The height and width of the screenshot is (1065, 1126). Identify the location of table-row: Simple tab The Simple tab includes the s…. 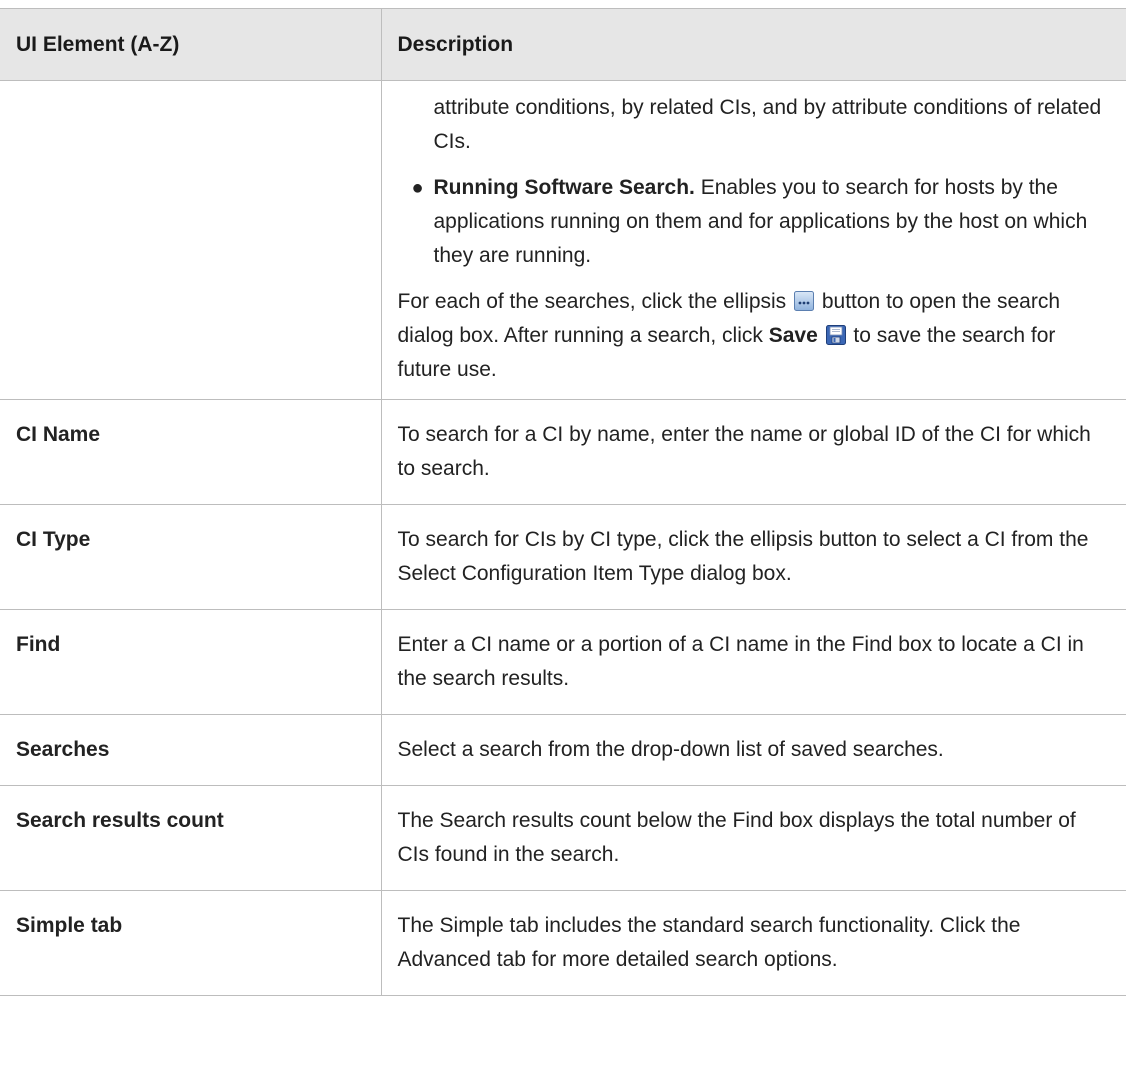
(563, 943).